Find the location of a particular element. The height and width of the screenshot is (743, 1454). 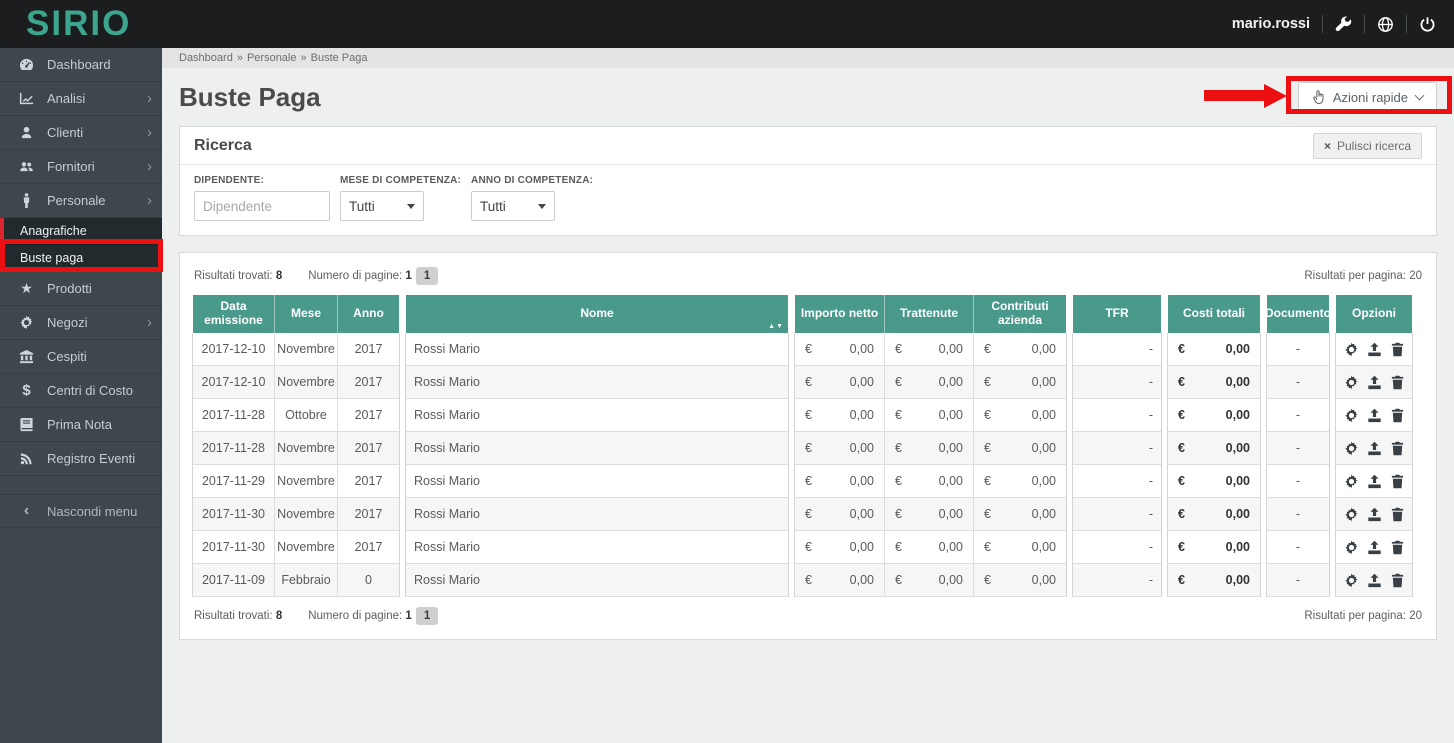

per-page-value: 20 is located at coordinates (1415, 616).